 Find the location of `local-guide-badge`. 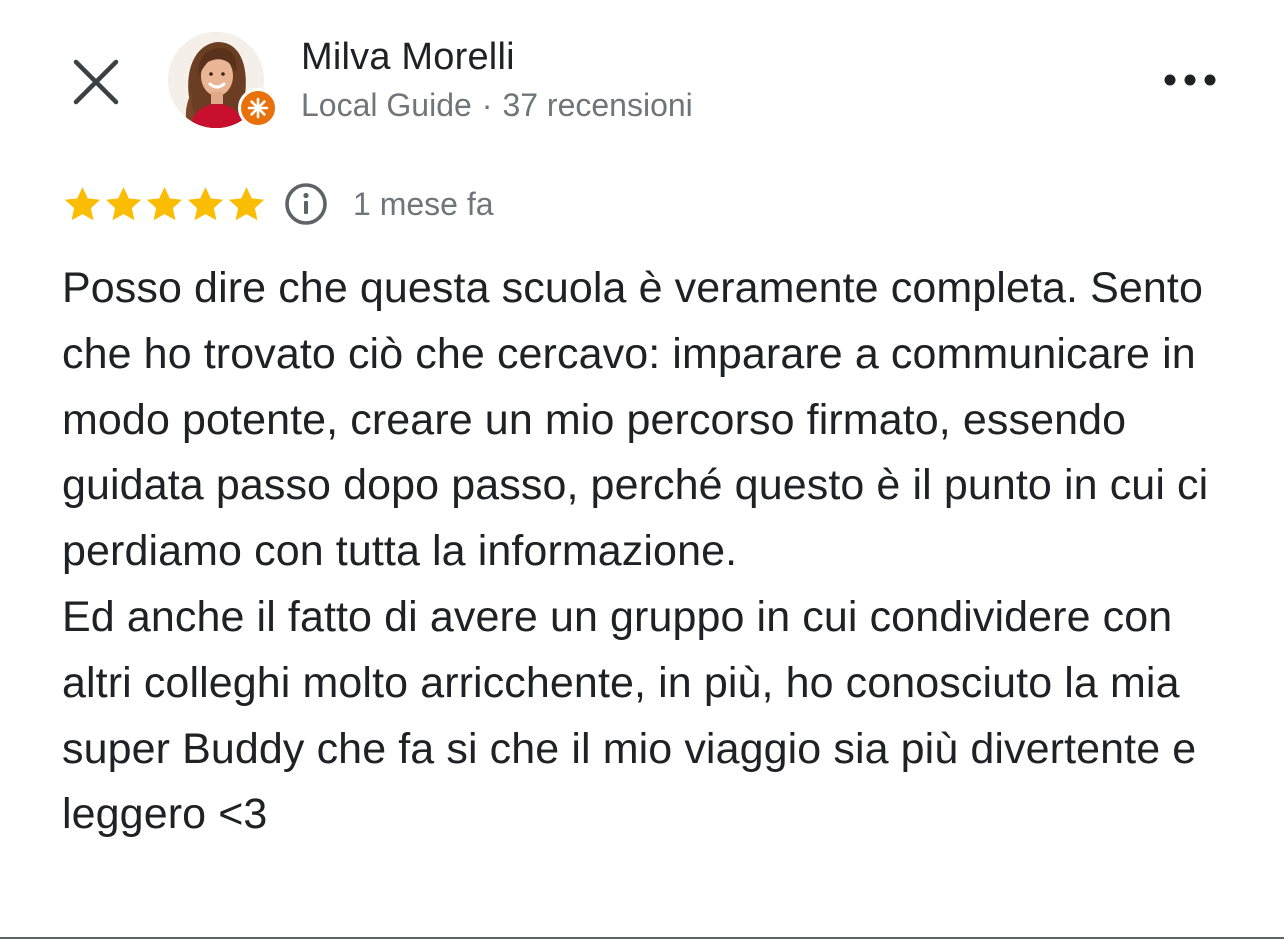

local-guide-badge is located at coordinates (258, 108).